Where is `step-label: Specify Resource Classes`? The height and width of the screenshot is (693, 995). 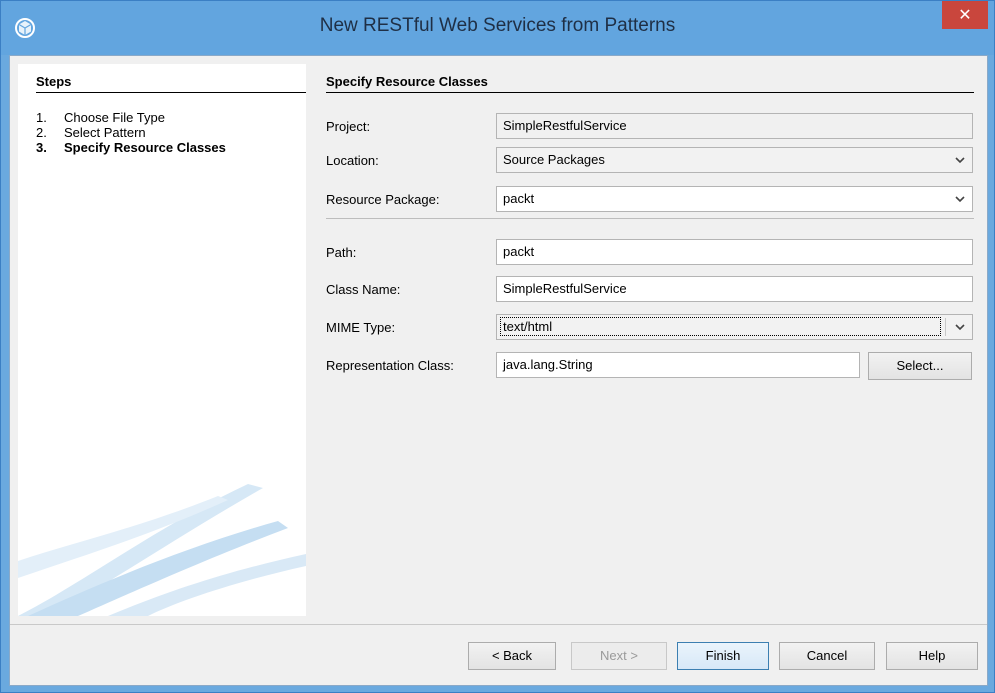 step-label: Specify Resource Classes is located at coordinates (145, 147).